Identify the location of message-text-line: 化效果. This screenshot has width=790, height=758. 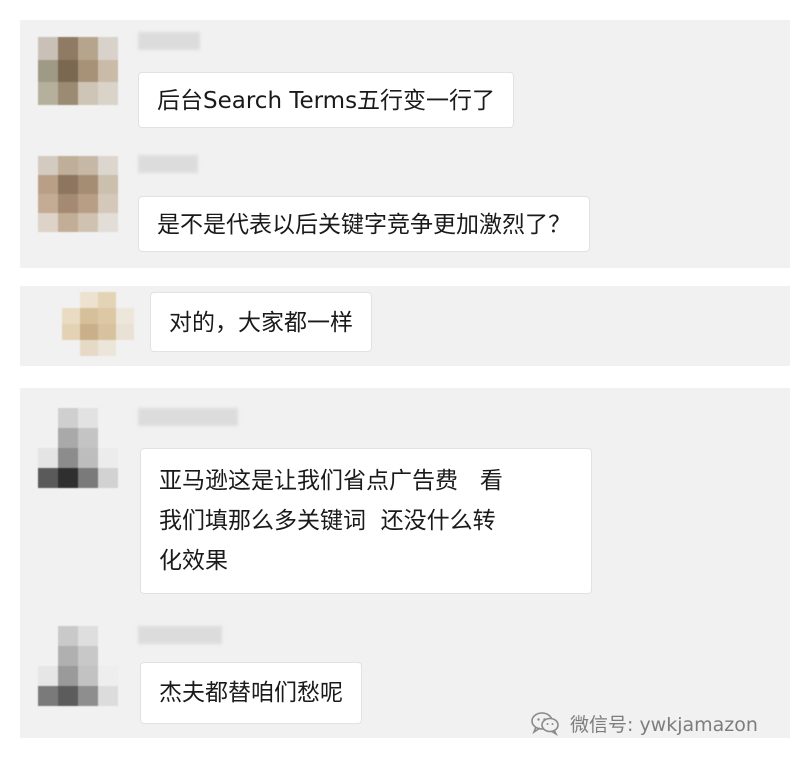
(193, 561).